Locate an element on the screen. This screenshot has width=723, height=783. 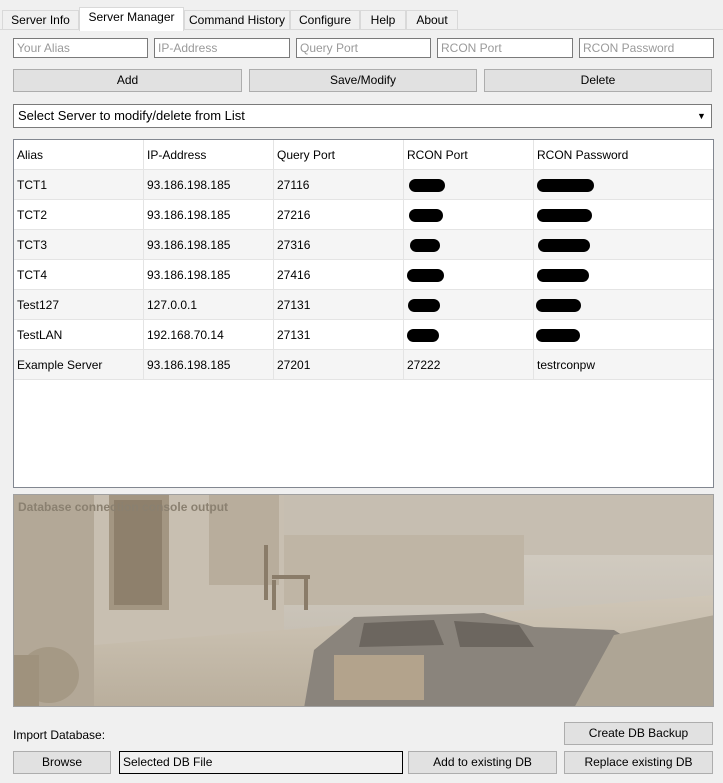
create-db-backup-button: Create DB Backup is located at coordinates (638, 733).